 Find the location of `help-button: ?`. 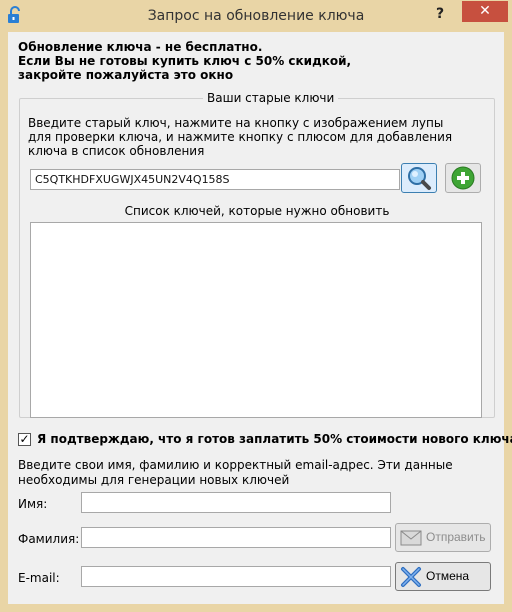

help-button: ? is located at coordinates (440, 14).